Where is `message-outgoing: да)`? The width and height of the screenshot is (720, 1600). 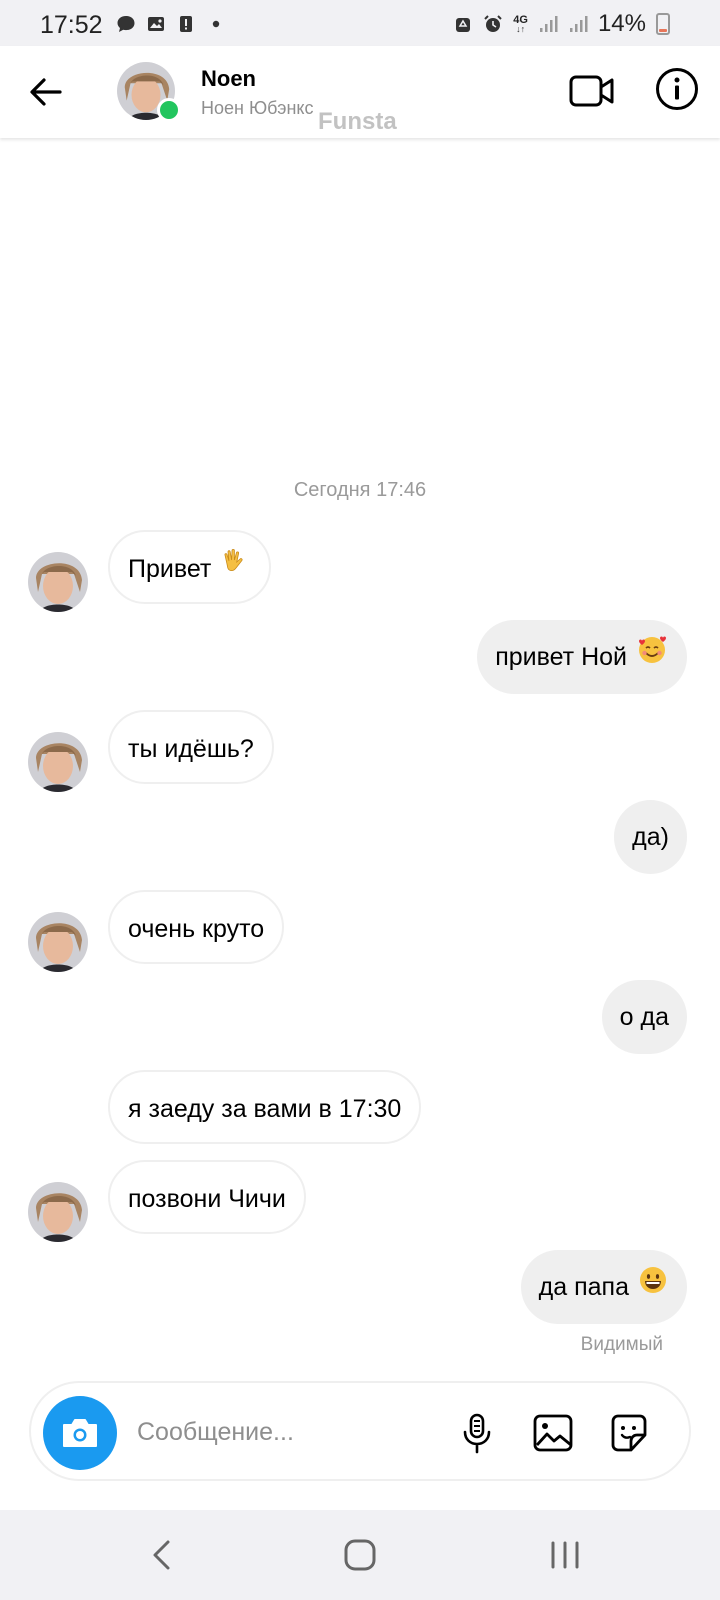 message-outgoing: да) is located at coordinates (650, 837).